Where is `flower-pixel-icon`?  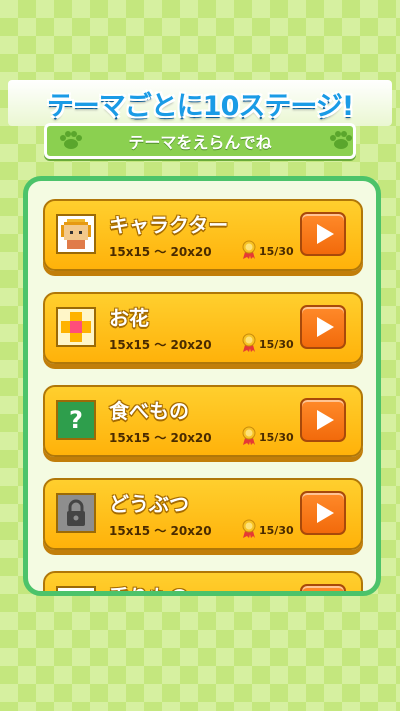
flower-pixel-icon is located at coordinates (76, 327).